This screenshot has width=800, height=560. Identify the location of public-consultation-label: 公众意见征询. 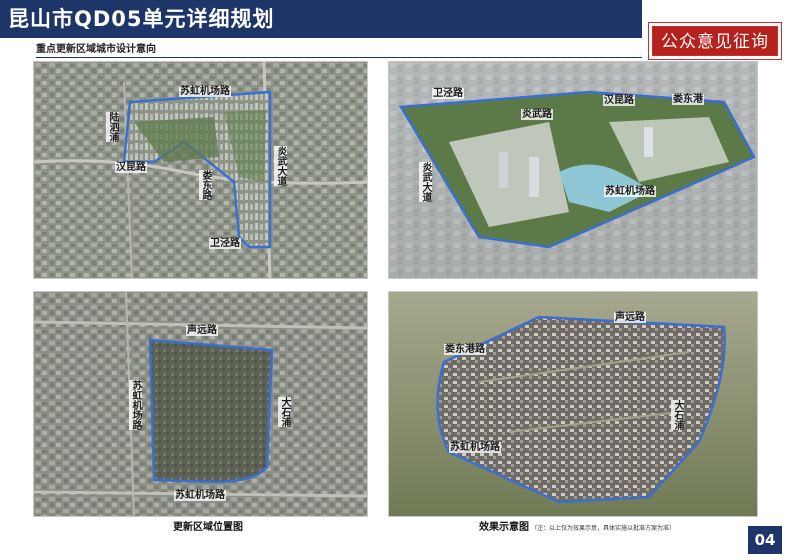
(715, 41).